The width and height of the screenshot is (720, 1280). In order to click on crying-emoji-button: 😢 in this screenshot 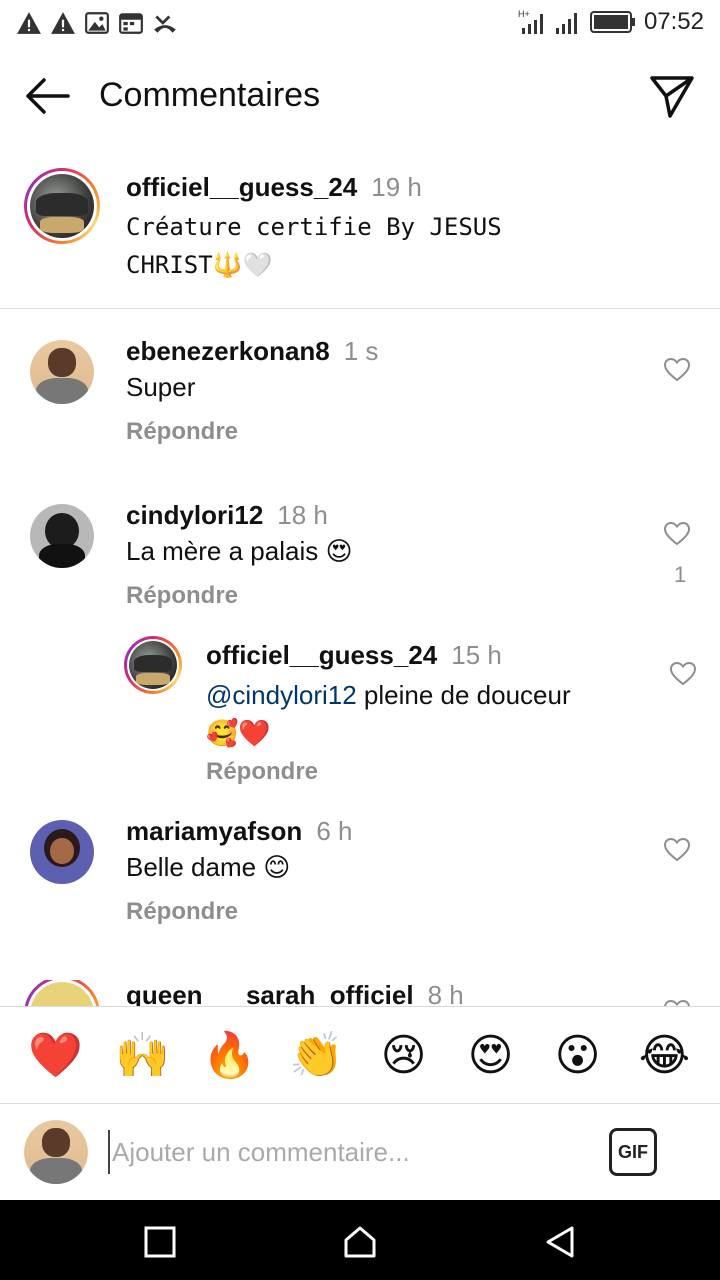, I will do `click(404, 1055)`.